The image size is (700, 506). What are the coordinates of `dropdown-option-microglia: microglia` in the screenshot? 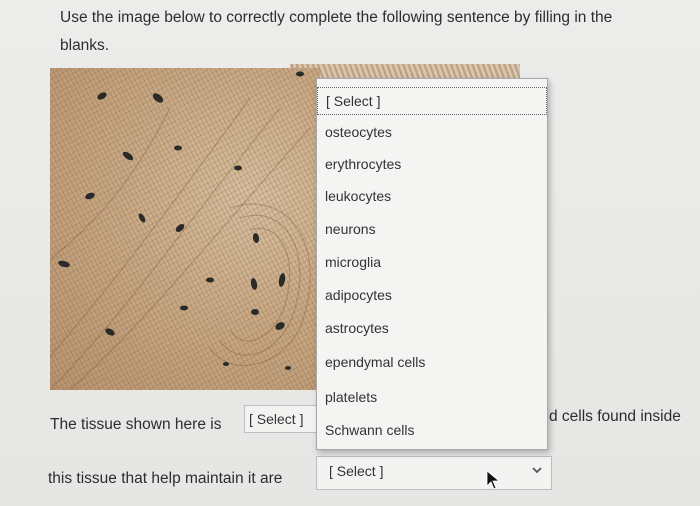 It's located at (432, 263).